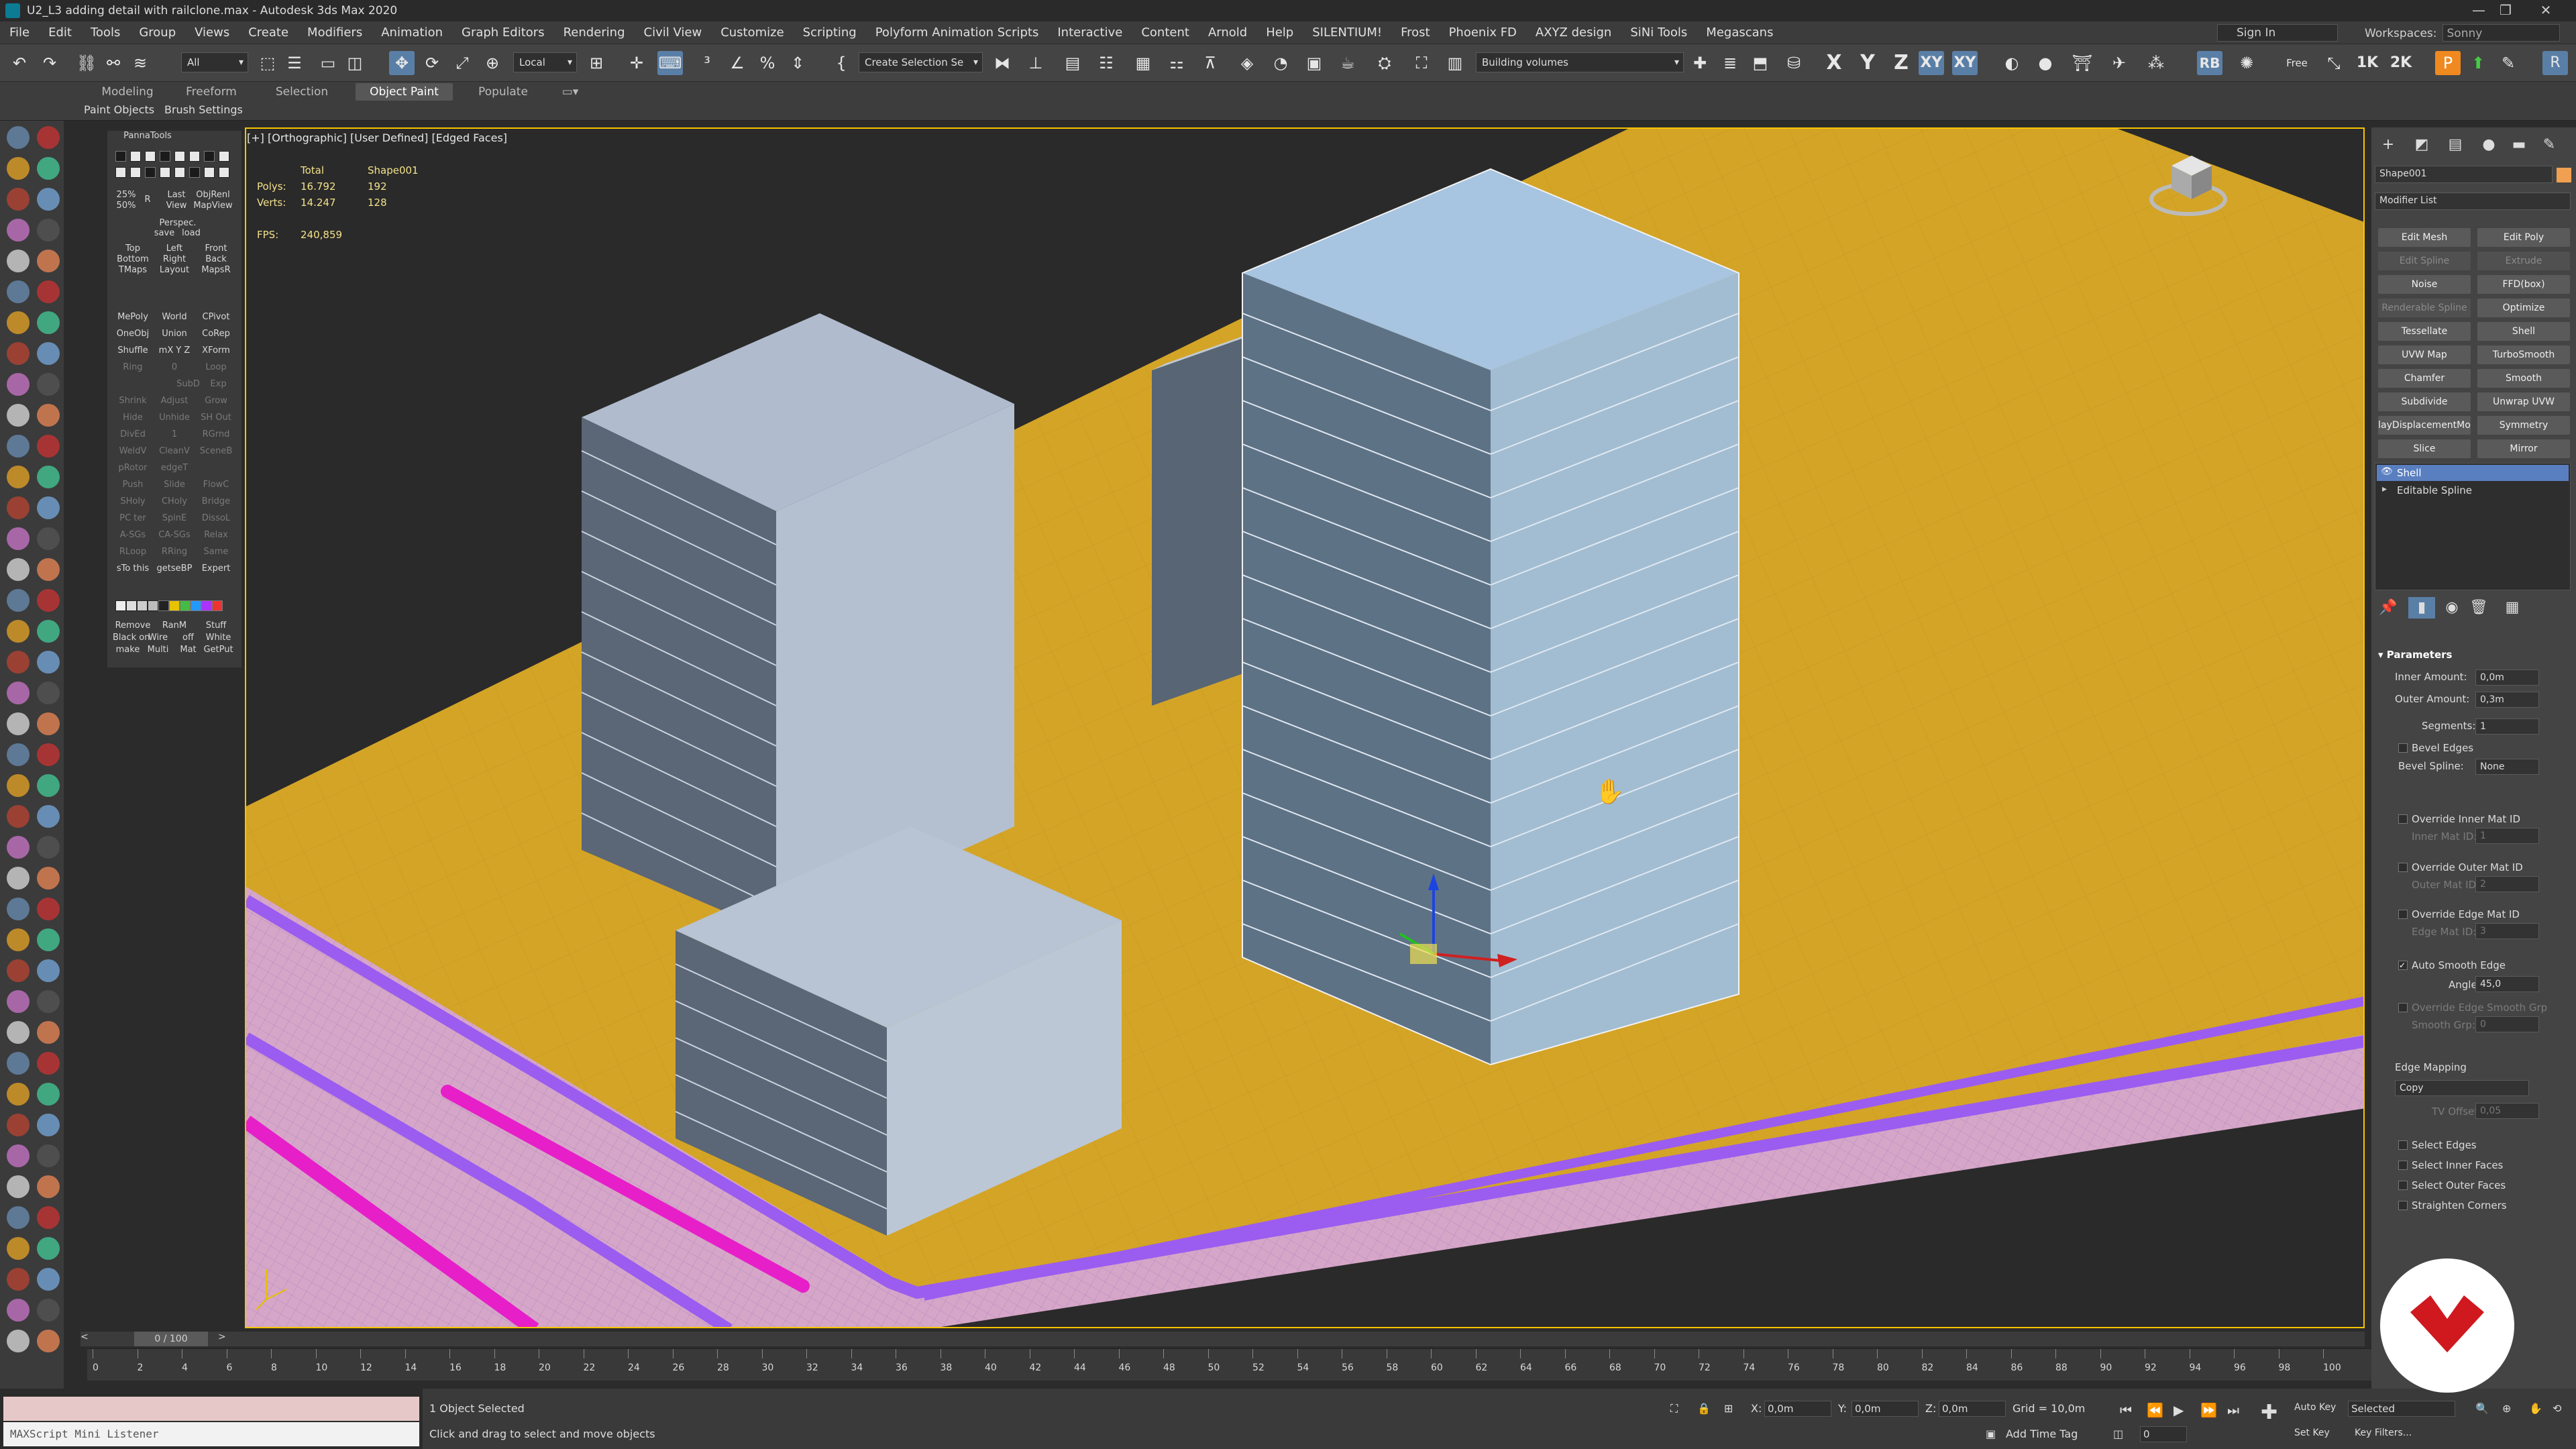 This screenshot has width=2576, height=1449. Describe the element at coordinates (126, 206) in the screenshot. I see `zoom-50-button: 50%` at that location.